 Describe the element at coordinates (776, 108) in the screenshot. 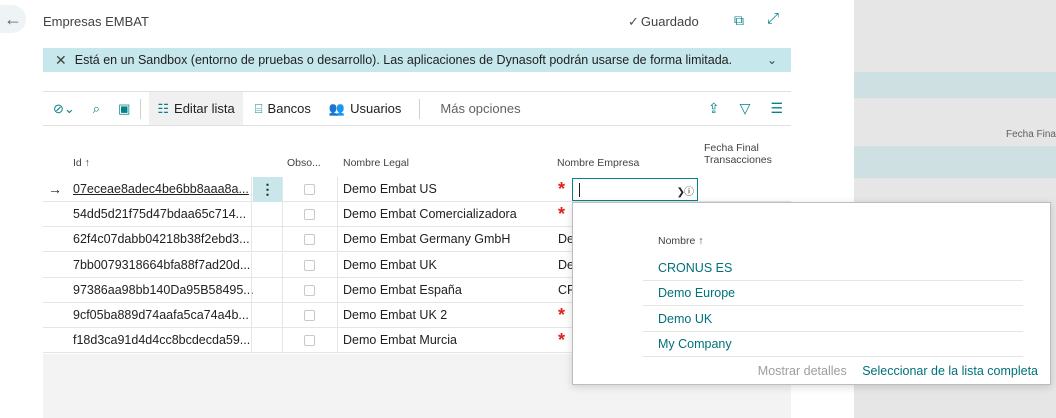

I see `list-view-icon: ☰` at that location.